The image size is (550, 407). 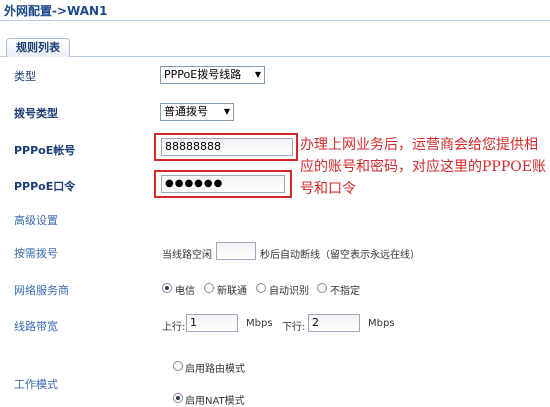 I want to click on bandwidth-label: 线路带宽, so click(x=36, y=326).